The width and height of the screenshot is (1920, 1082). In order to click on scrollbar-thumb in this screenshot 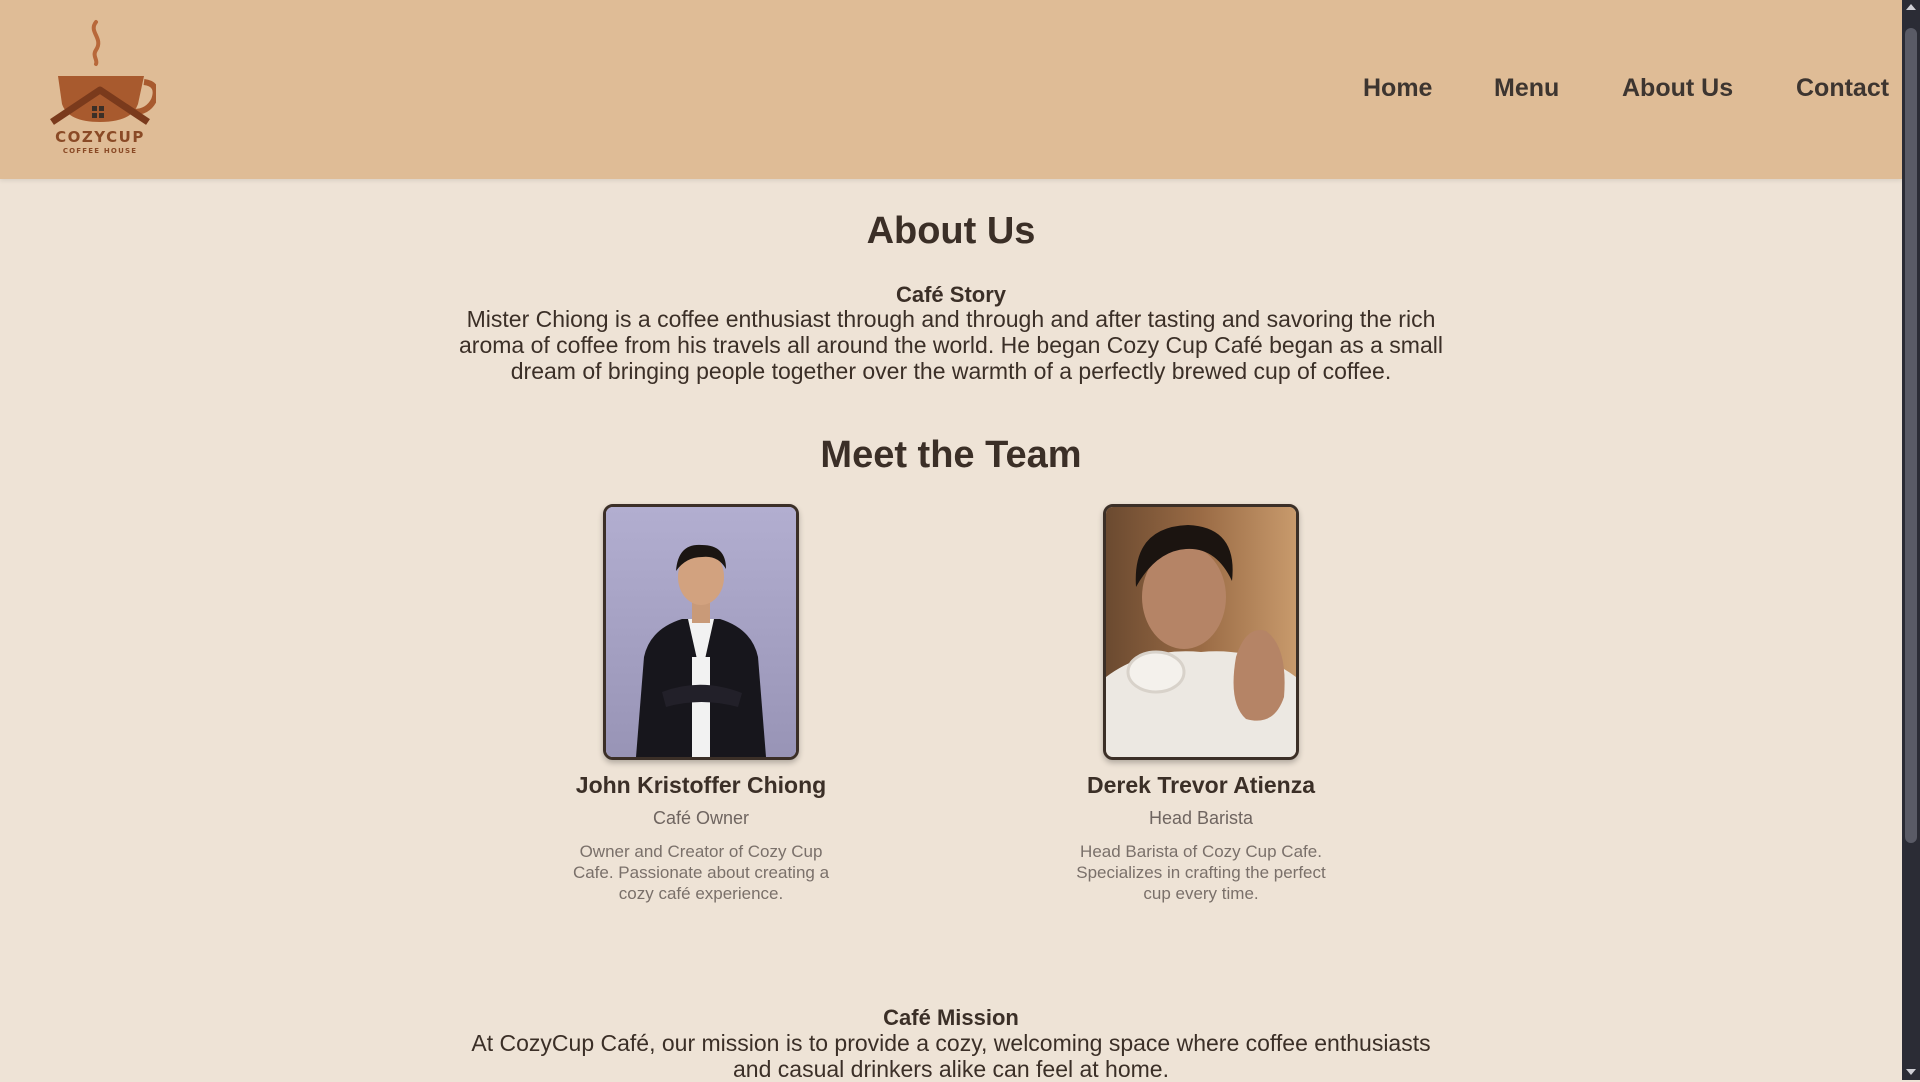, I will do `click(1911, 435)`.